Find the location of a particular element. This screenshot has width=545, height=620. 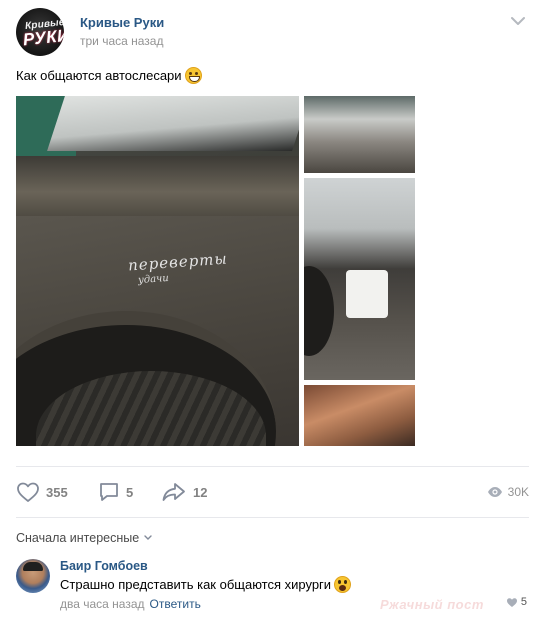

views-counter: 30K is located at coordinates (508, 492).